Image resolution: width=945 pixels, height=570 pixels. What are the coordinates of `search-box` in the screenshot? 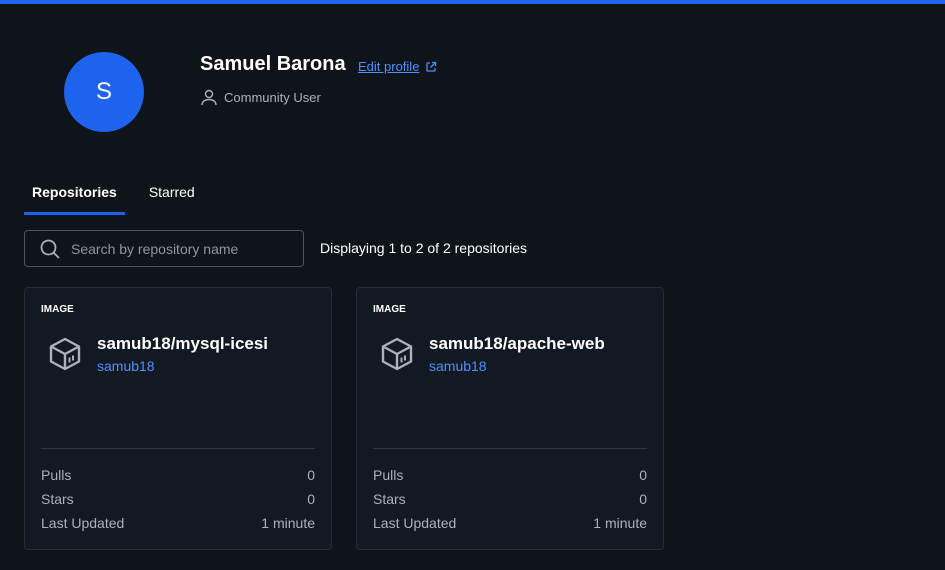 It's located at (164, 248).